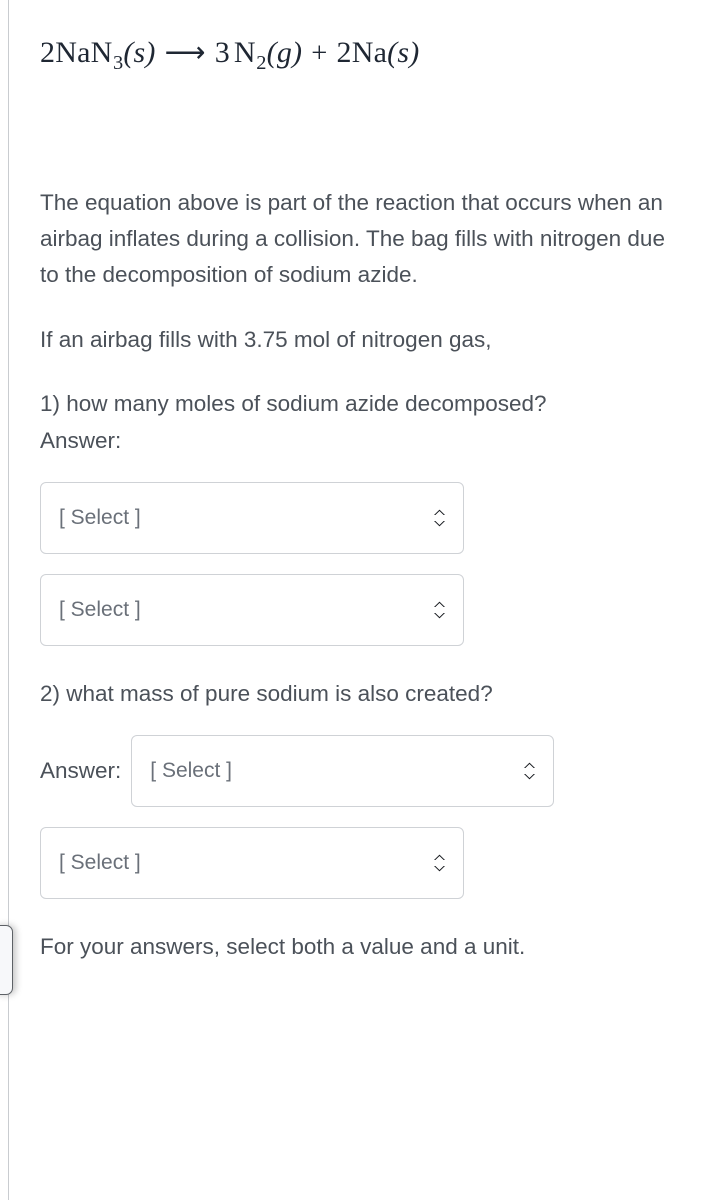 Image resolution: width=702 pixels, height=1200 pixels. Describe the element at coordinates (403, 52) in the screenshot. I see `equation-product2-state: (s)` at that location.